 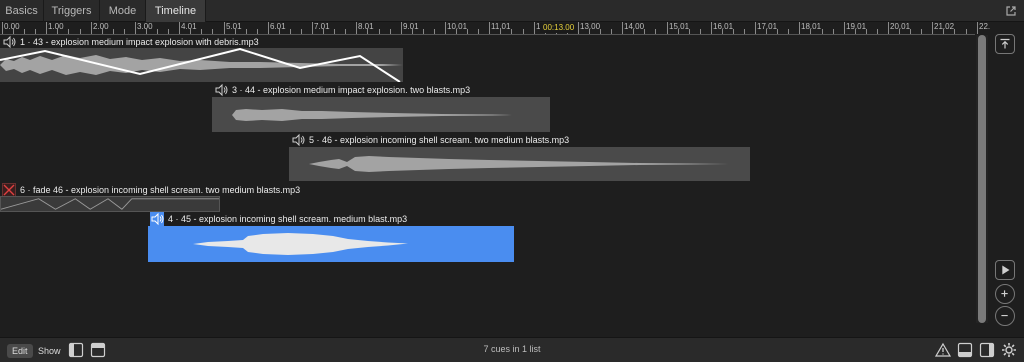 What do you see at coordinates (366, 26) in the screenshot?
I see `ruler-tick-label: 8.01` at bounding box center [366, 26].